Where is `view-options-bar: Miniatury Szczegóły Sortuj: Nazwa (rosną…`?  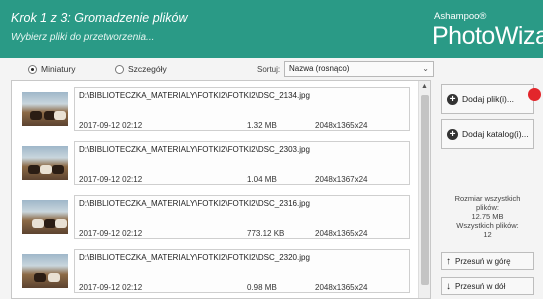
view-options-bar: Miniatury Szczegóły Sortuj: Nazwa (rosną… is located at coordinates (271, 69).